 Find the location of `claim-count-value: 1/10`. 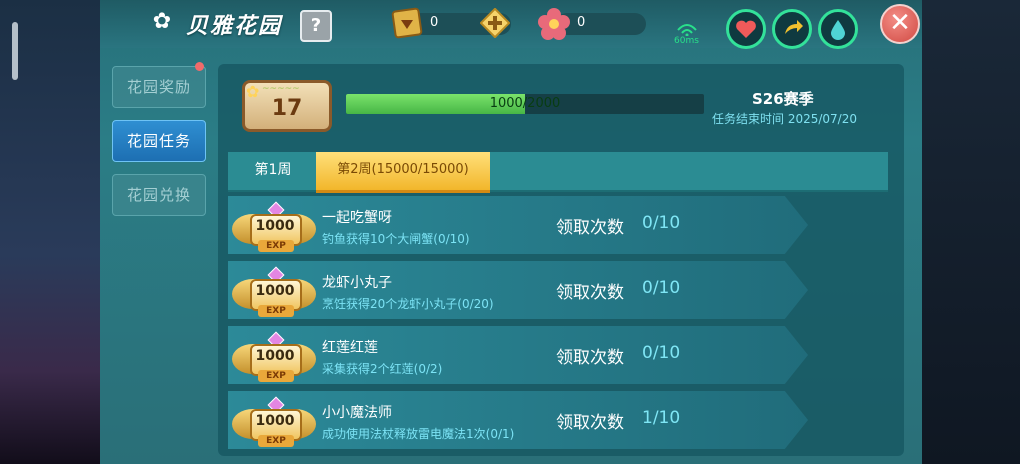

claim-count-value: 1/10 is located at coordinates (661, 418).